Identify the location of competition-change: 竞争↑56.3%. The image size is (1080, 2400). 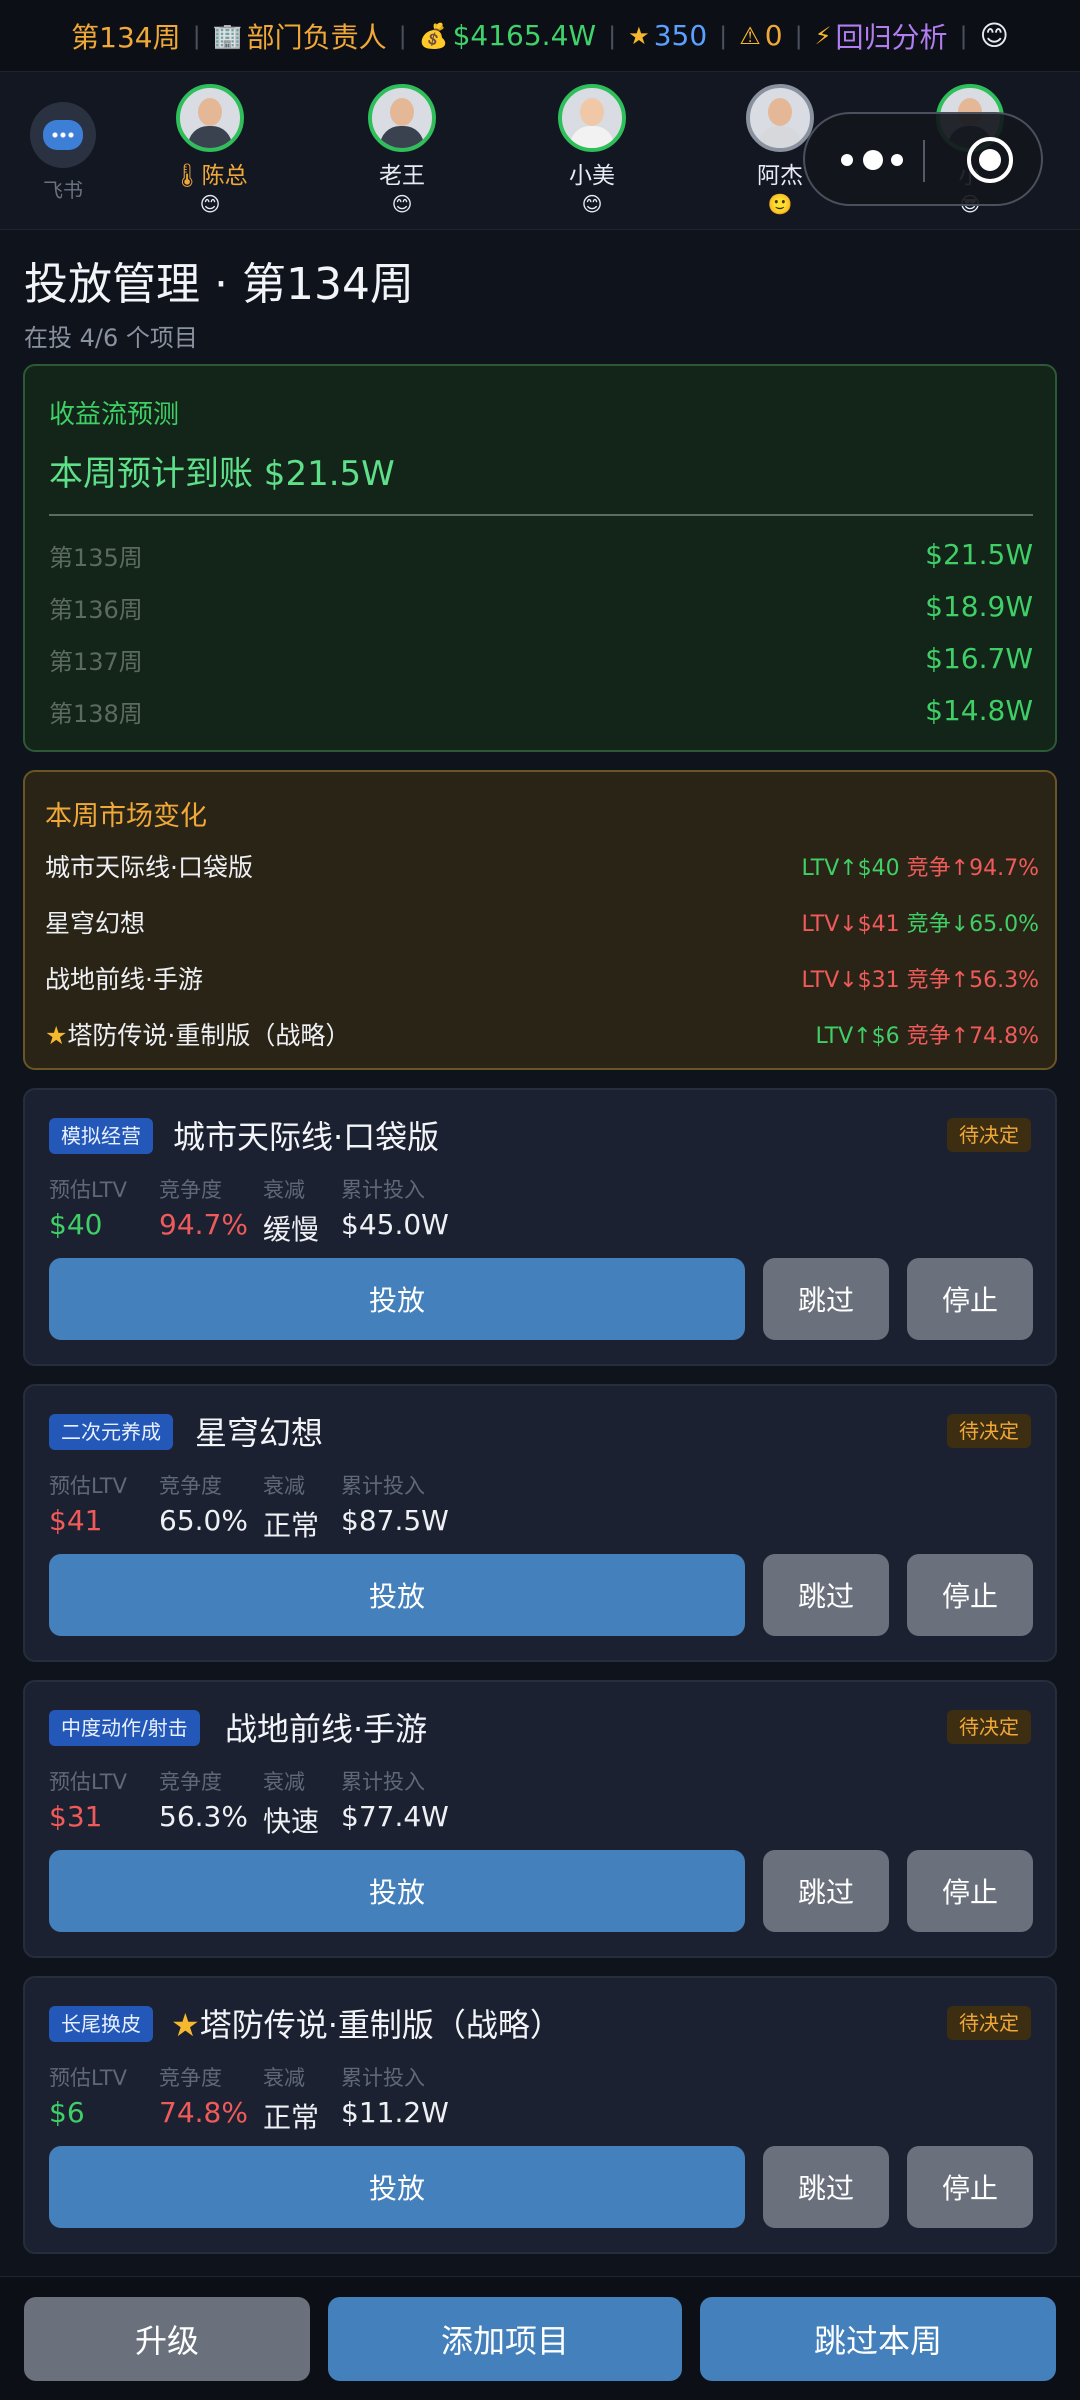
(972, 980).